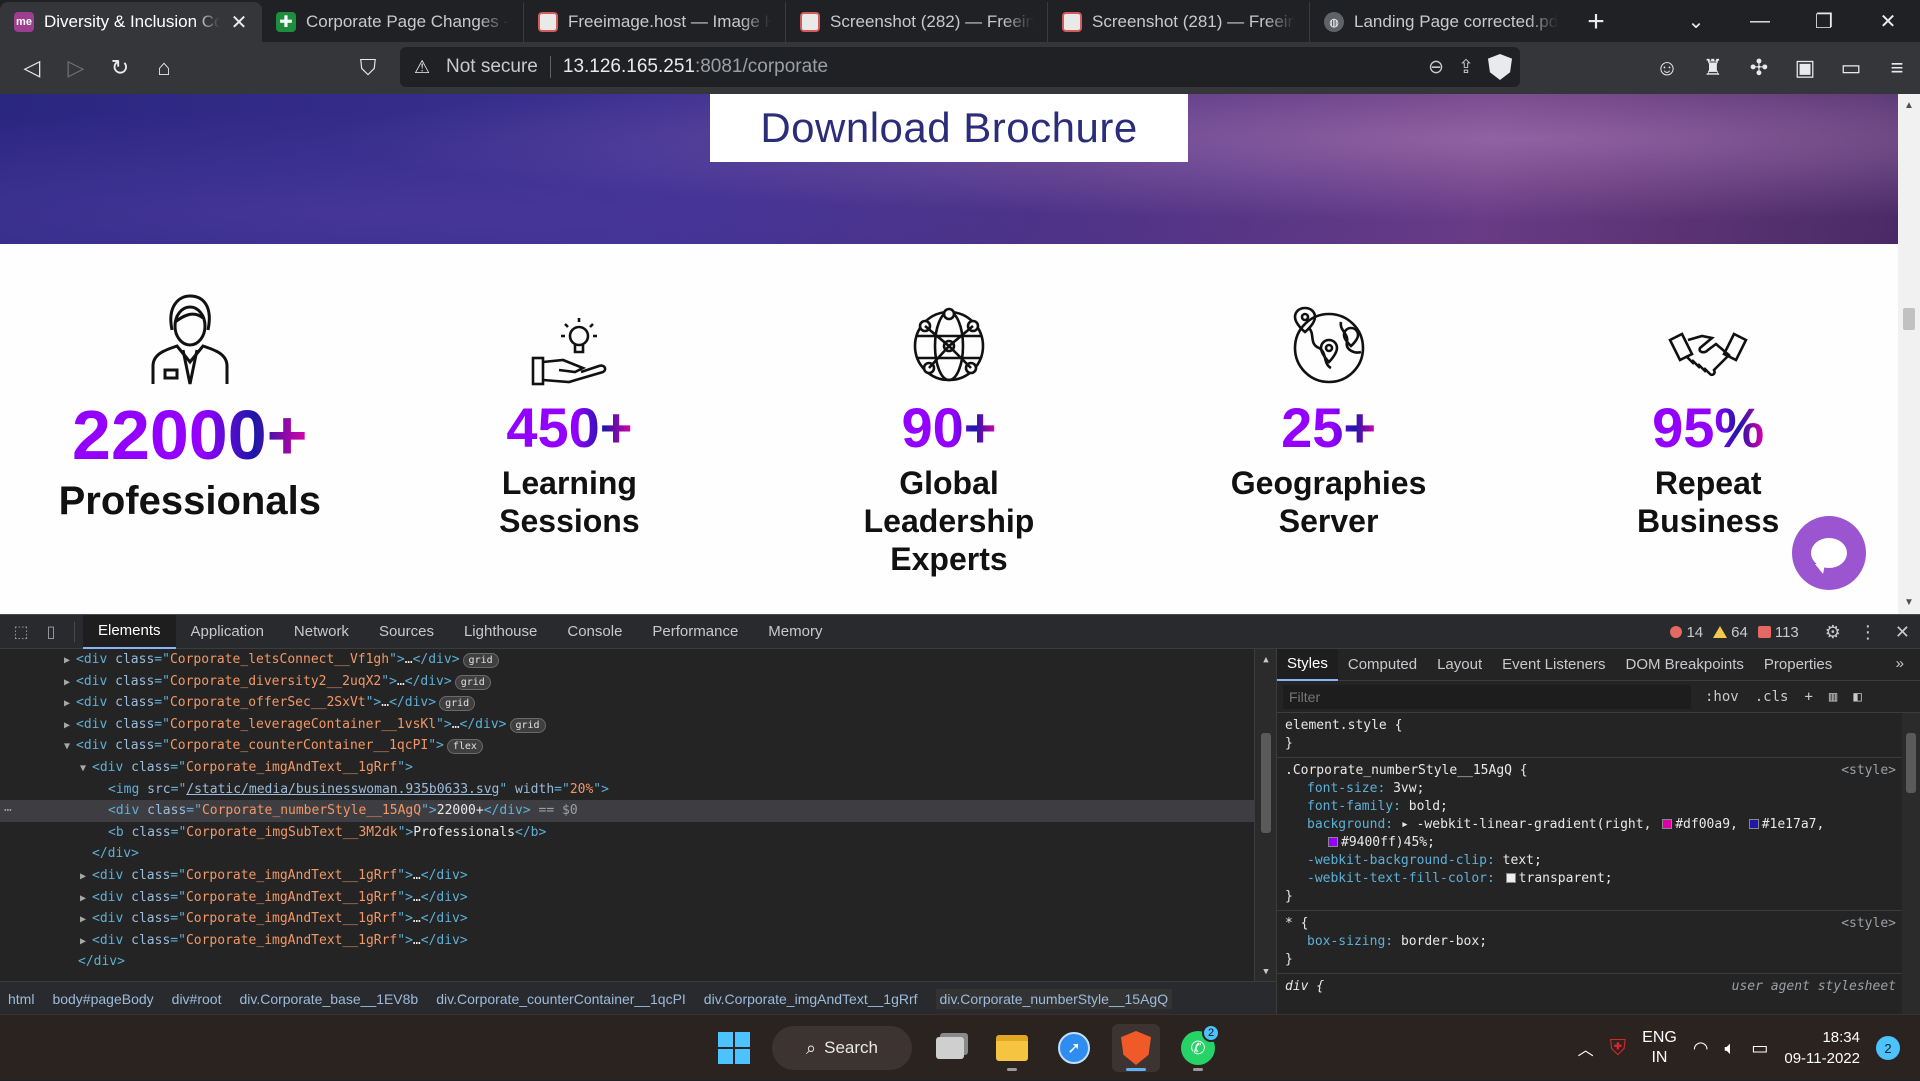  Describe the element at coordinates (1598, 843) in the screenshot. I see `css-property-cont: #9400ff)45%;` at that location.